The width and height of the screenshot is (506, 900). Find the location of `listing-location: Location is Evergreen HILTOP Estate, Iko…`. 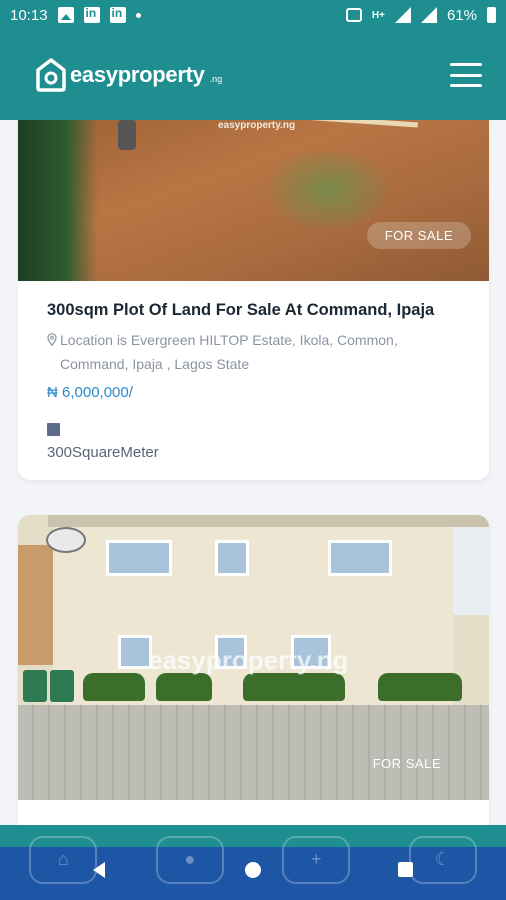

listing-location: Location is Evergreen HILTOP Estate, Iko… is located at coordinates (253, 352).